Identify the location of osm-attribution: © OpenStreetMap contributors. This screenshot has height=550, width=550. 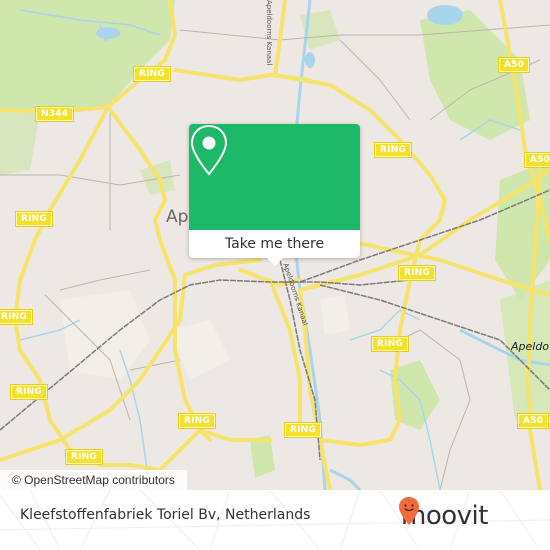
(93, 480).